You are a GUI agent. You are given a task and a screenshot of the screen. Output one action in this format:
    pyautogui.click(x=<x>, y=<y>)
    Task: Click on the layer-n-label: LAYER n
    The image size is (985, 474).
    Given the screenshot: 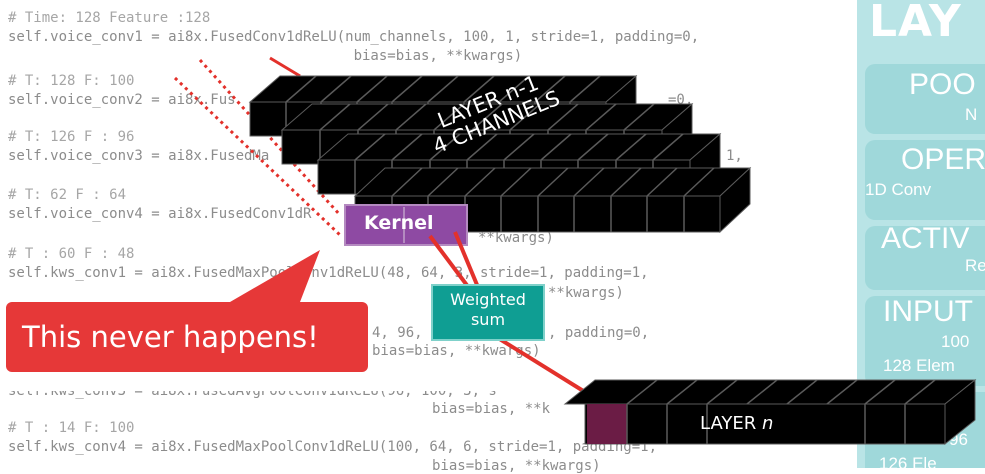 What is the action you would take?
    pyautogui.click(x=736, y=423)
    